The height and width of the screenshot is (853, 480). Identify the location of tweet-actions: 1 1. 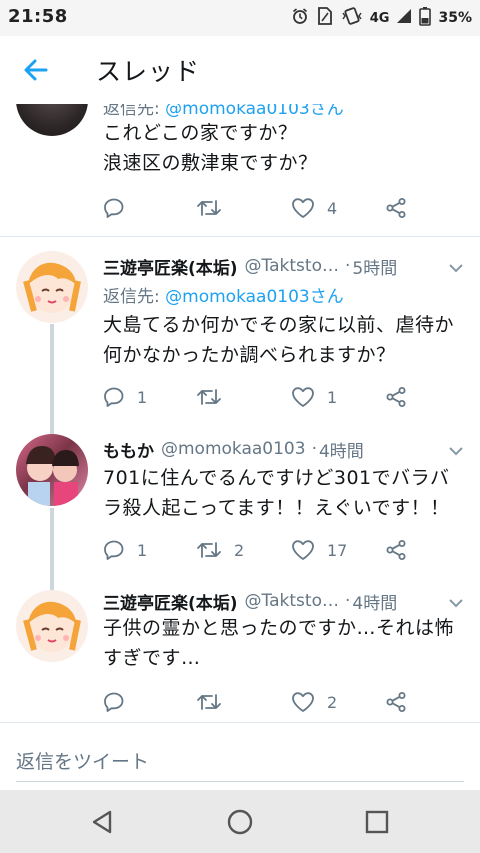
(263, 397).